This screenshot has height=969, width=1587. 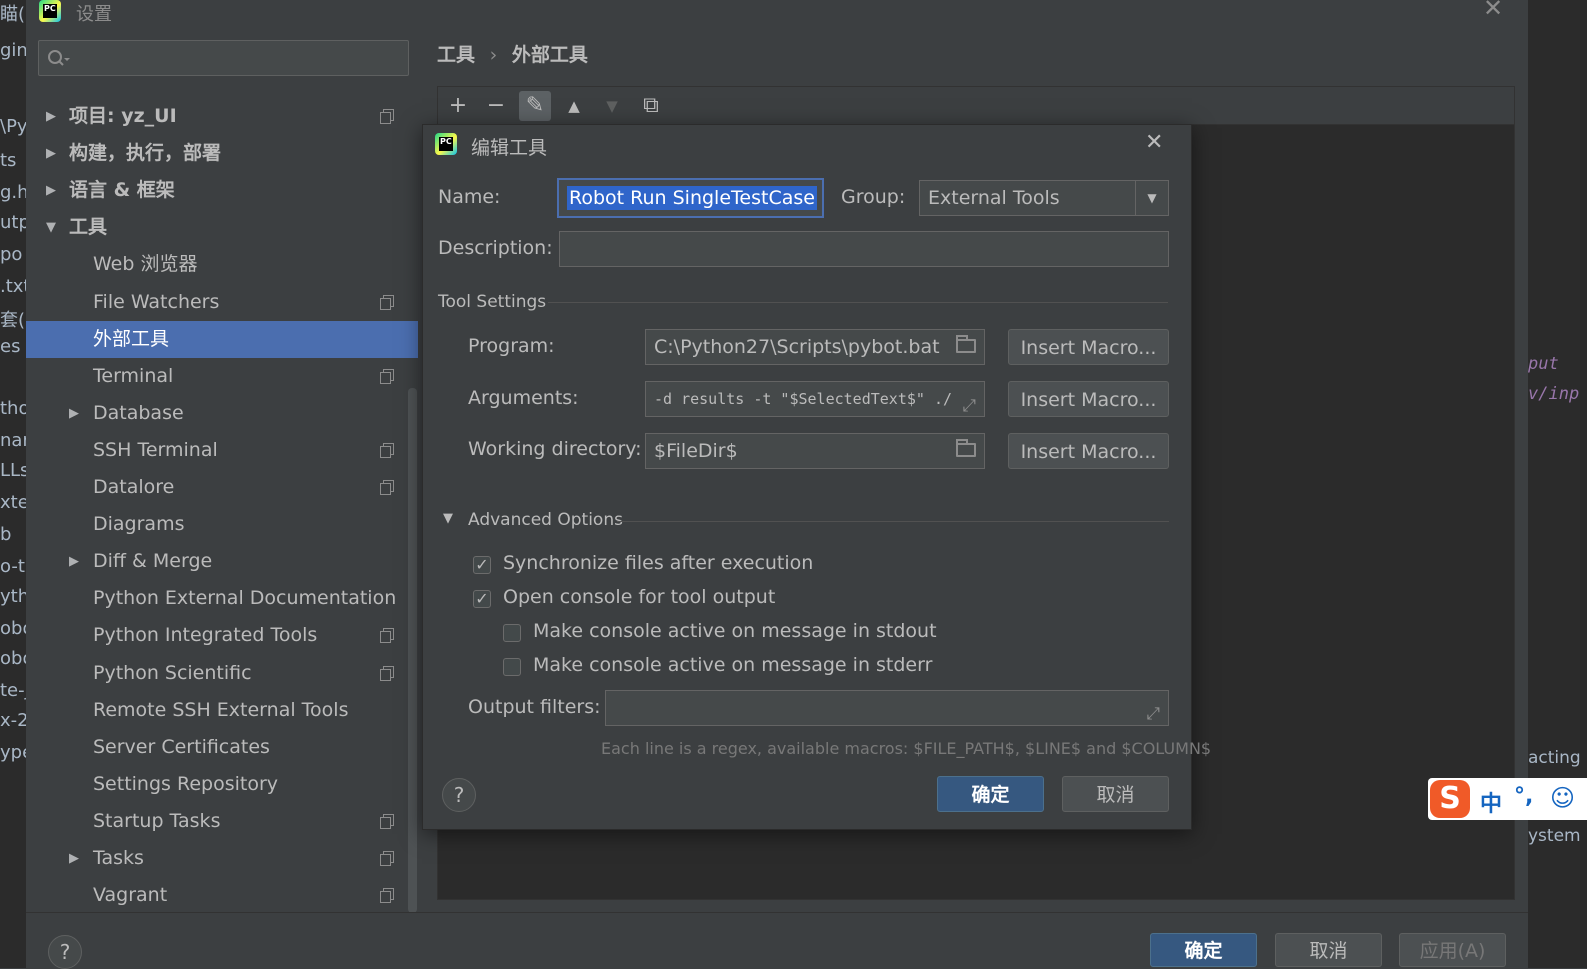 What do you see at coordinates (1554, 836) in the screenshot?
I see `background-code-fragment: ystem` at bounding box center [1554, 836].